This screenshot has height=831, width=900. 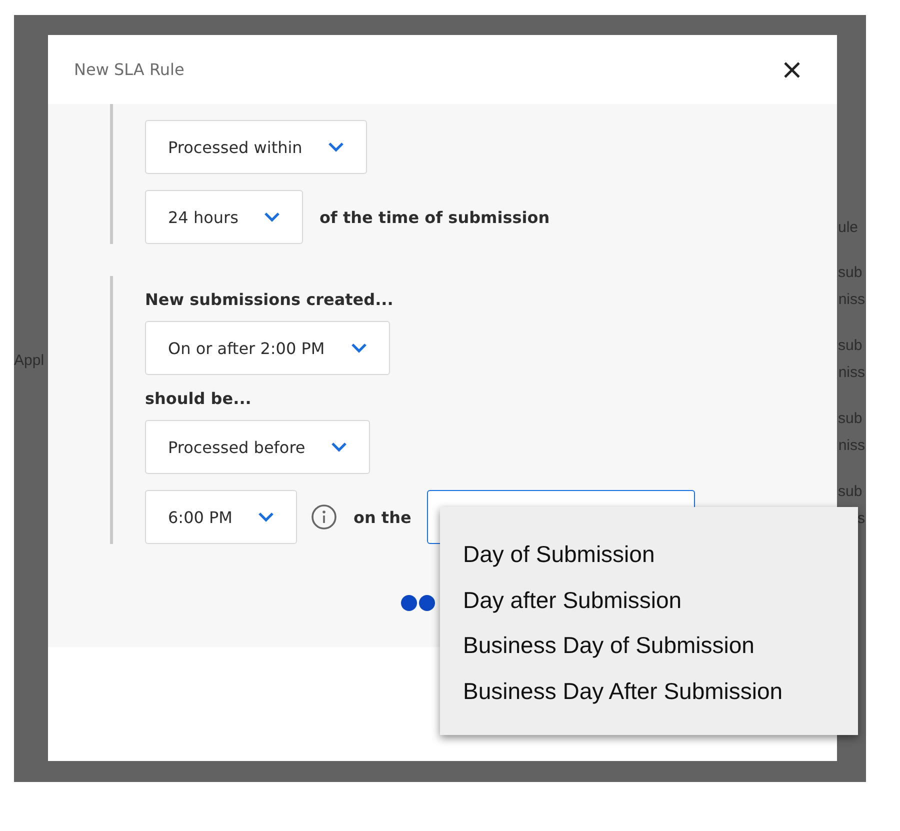 What do you see at coordinates (224, 217) in the screenshot?
I see `select-dropdown: 24 hours` at bounding box center [224, 217].